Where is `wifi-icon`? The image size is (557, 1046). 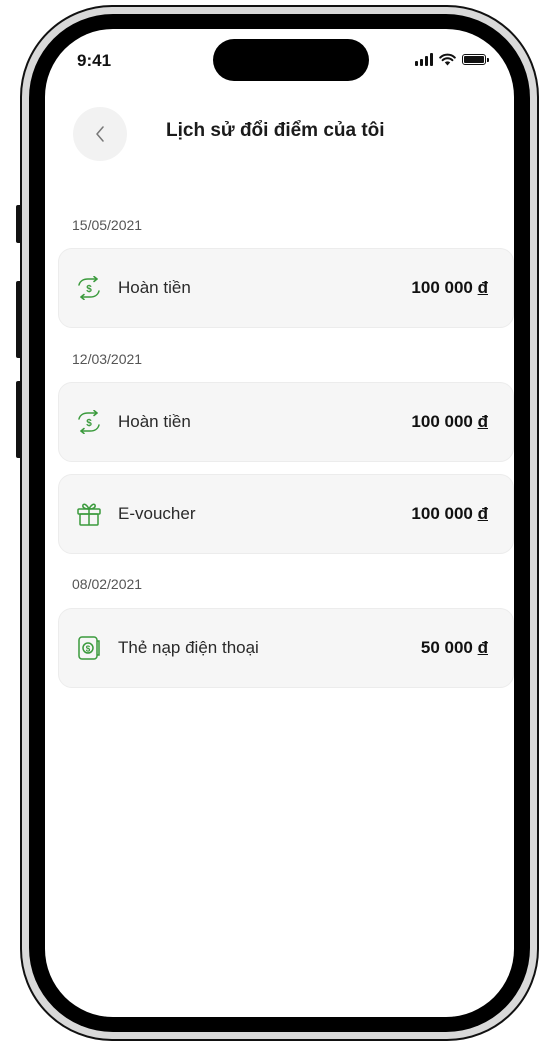
wifi-icon is located at coordinates (447, 59).